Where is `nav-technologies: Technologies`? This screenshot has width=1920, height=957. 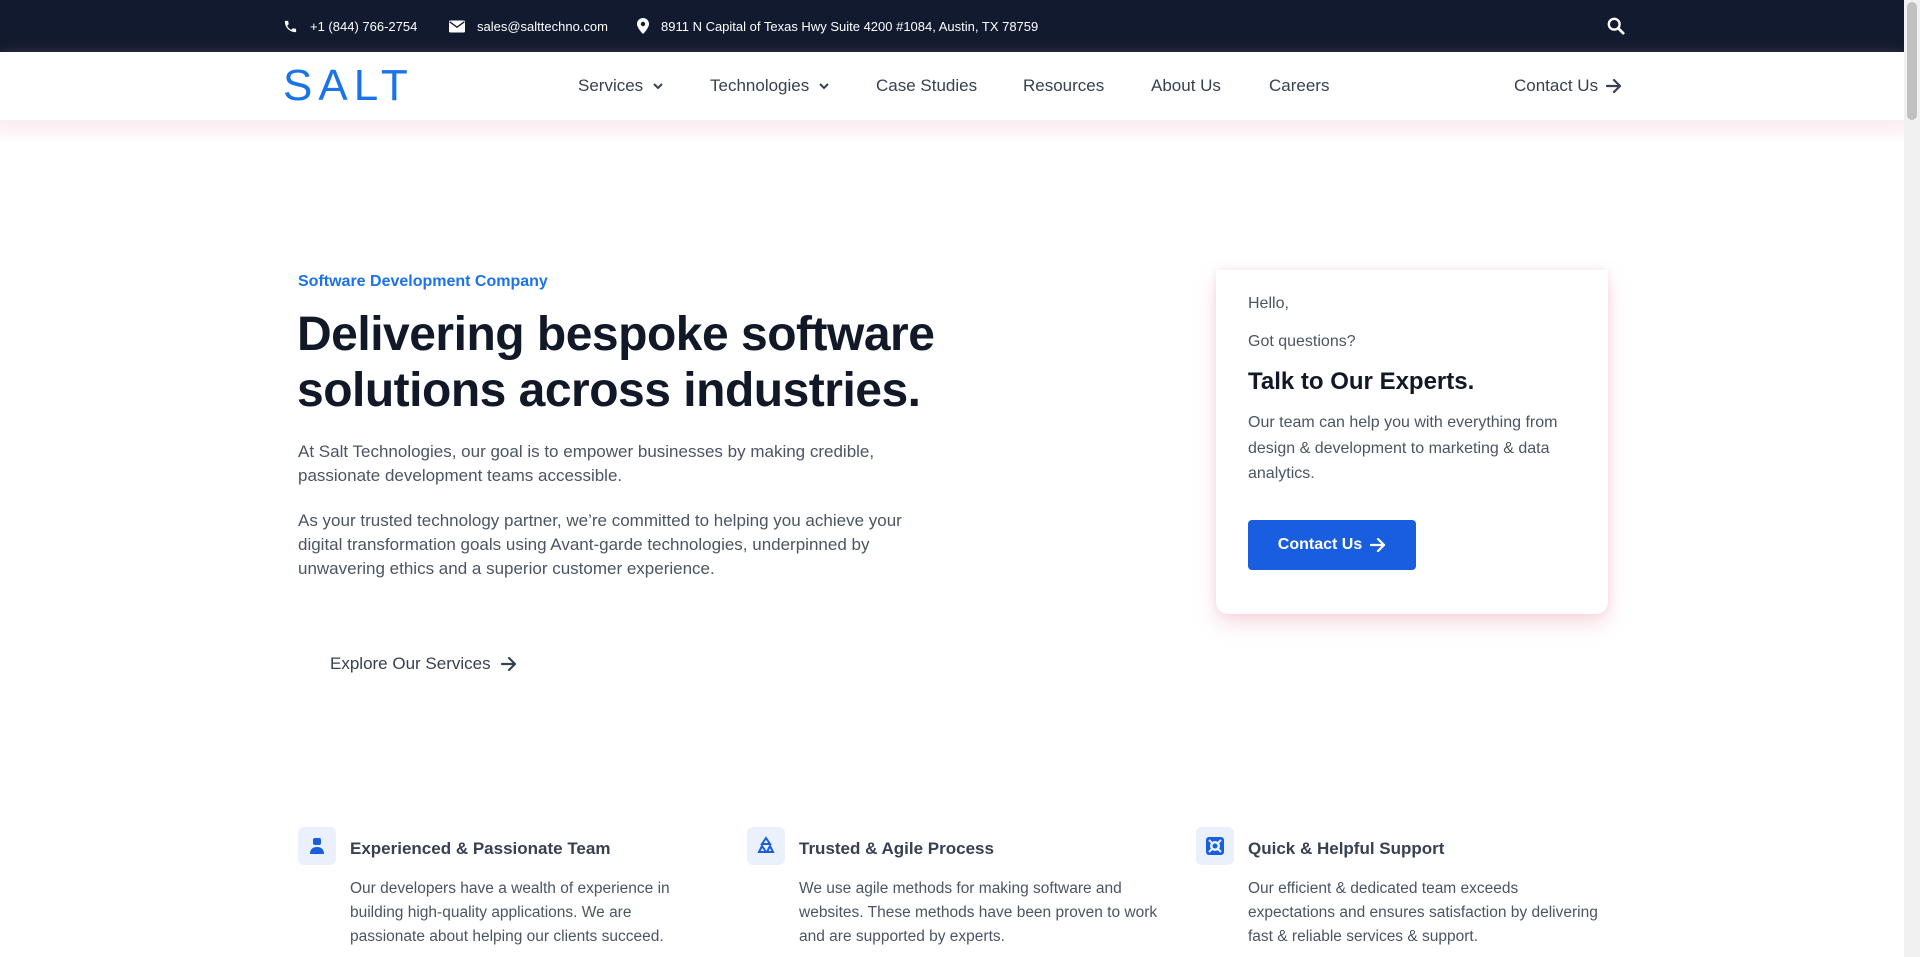
nav-technologies: Technologies is located at coordinates (769, 86).